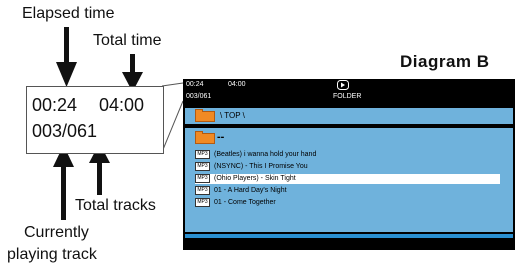 This screenshot has width=517, height=269. What do you see at coordinates (245, 202) in the screenshot?
I see `track-title: 01 - Come Together` at bounding box center [245, 202].